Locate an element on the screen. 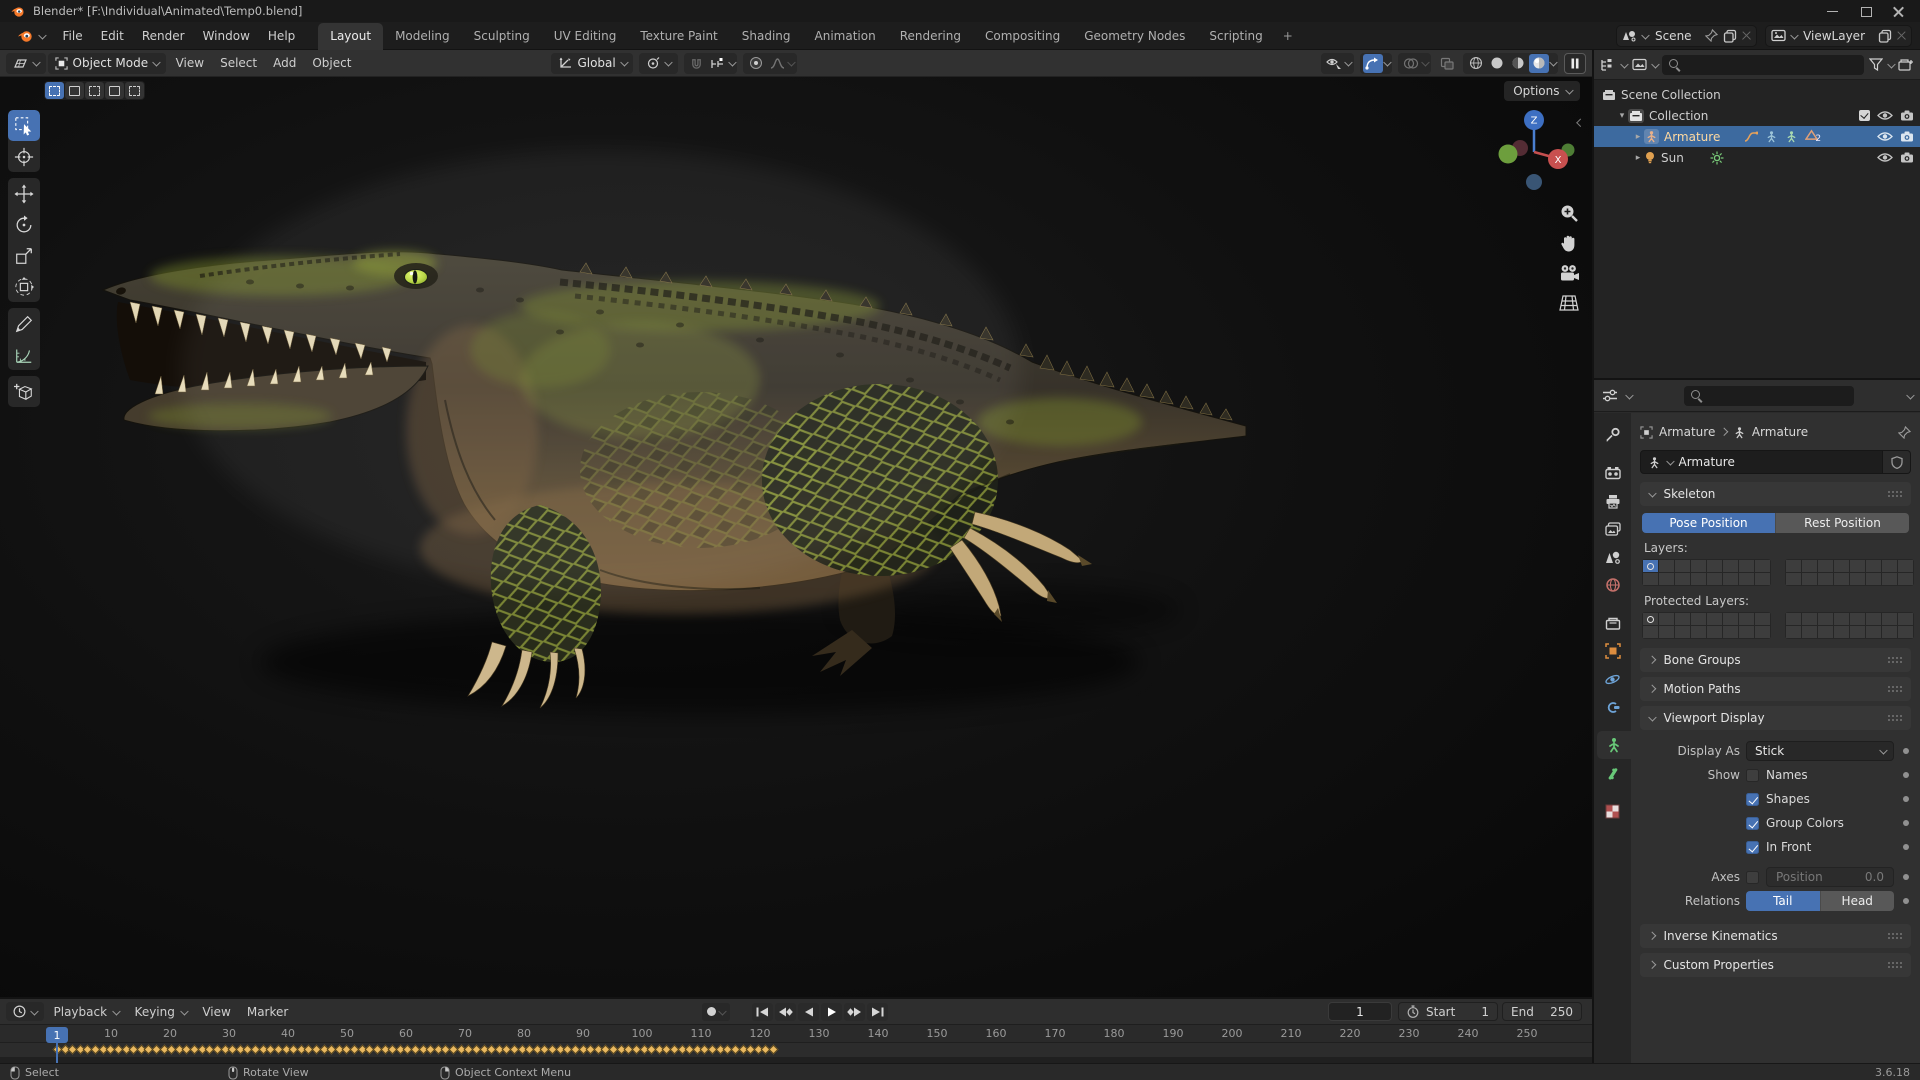 The height and width of the screenshot is (1080, 1920). maximize-button is located at coordinates (1866, 11).